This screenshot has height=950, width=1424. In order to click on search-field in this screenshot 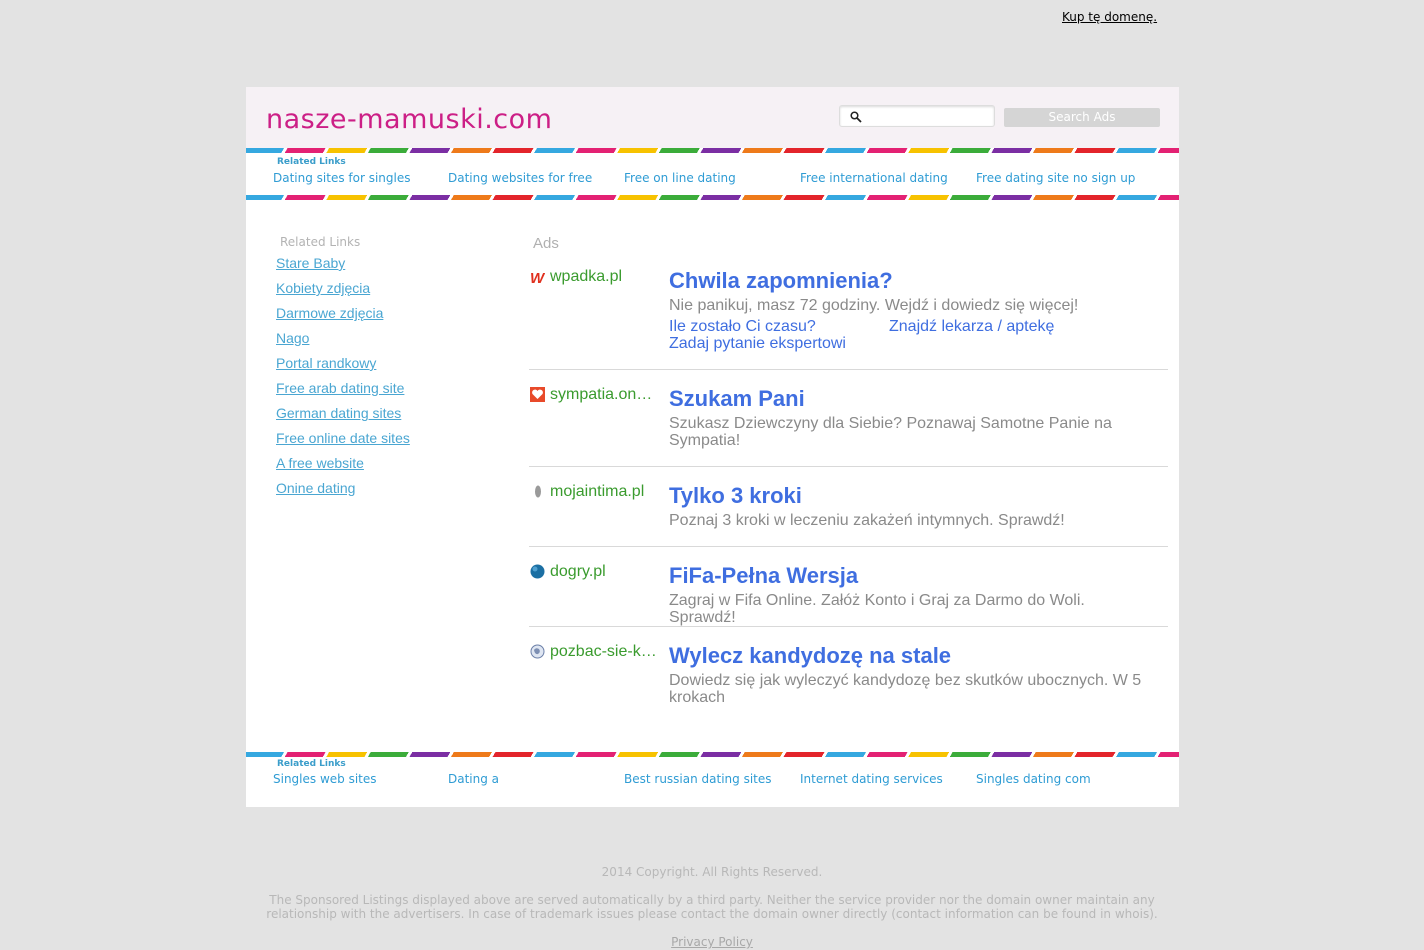, I will do `click(917, 116)`.